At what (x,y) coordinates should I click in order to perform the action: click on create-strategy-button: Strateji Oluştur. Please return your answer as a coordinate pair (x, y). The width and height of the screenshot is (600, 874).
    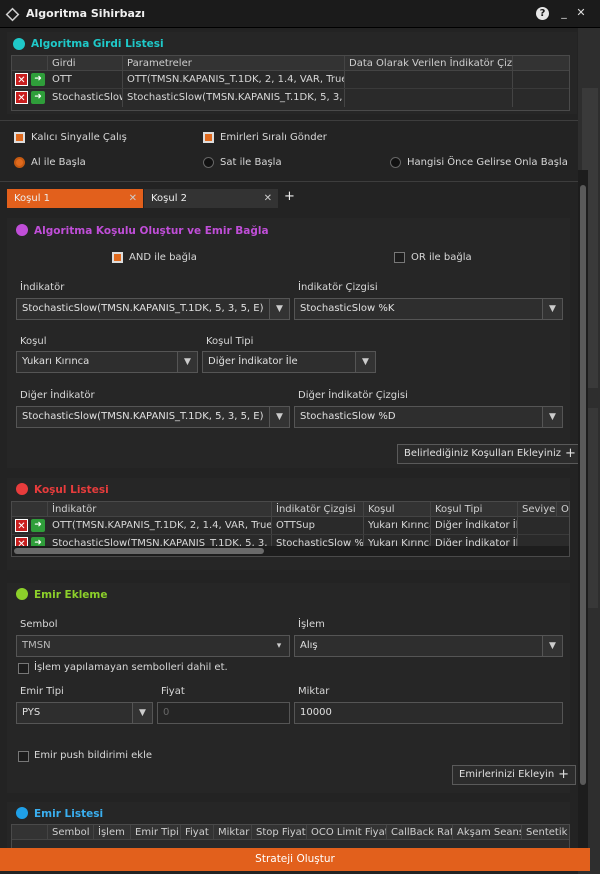
    Looking at the image, I should click on (295, 859).